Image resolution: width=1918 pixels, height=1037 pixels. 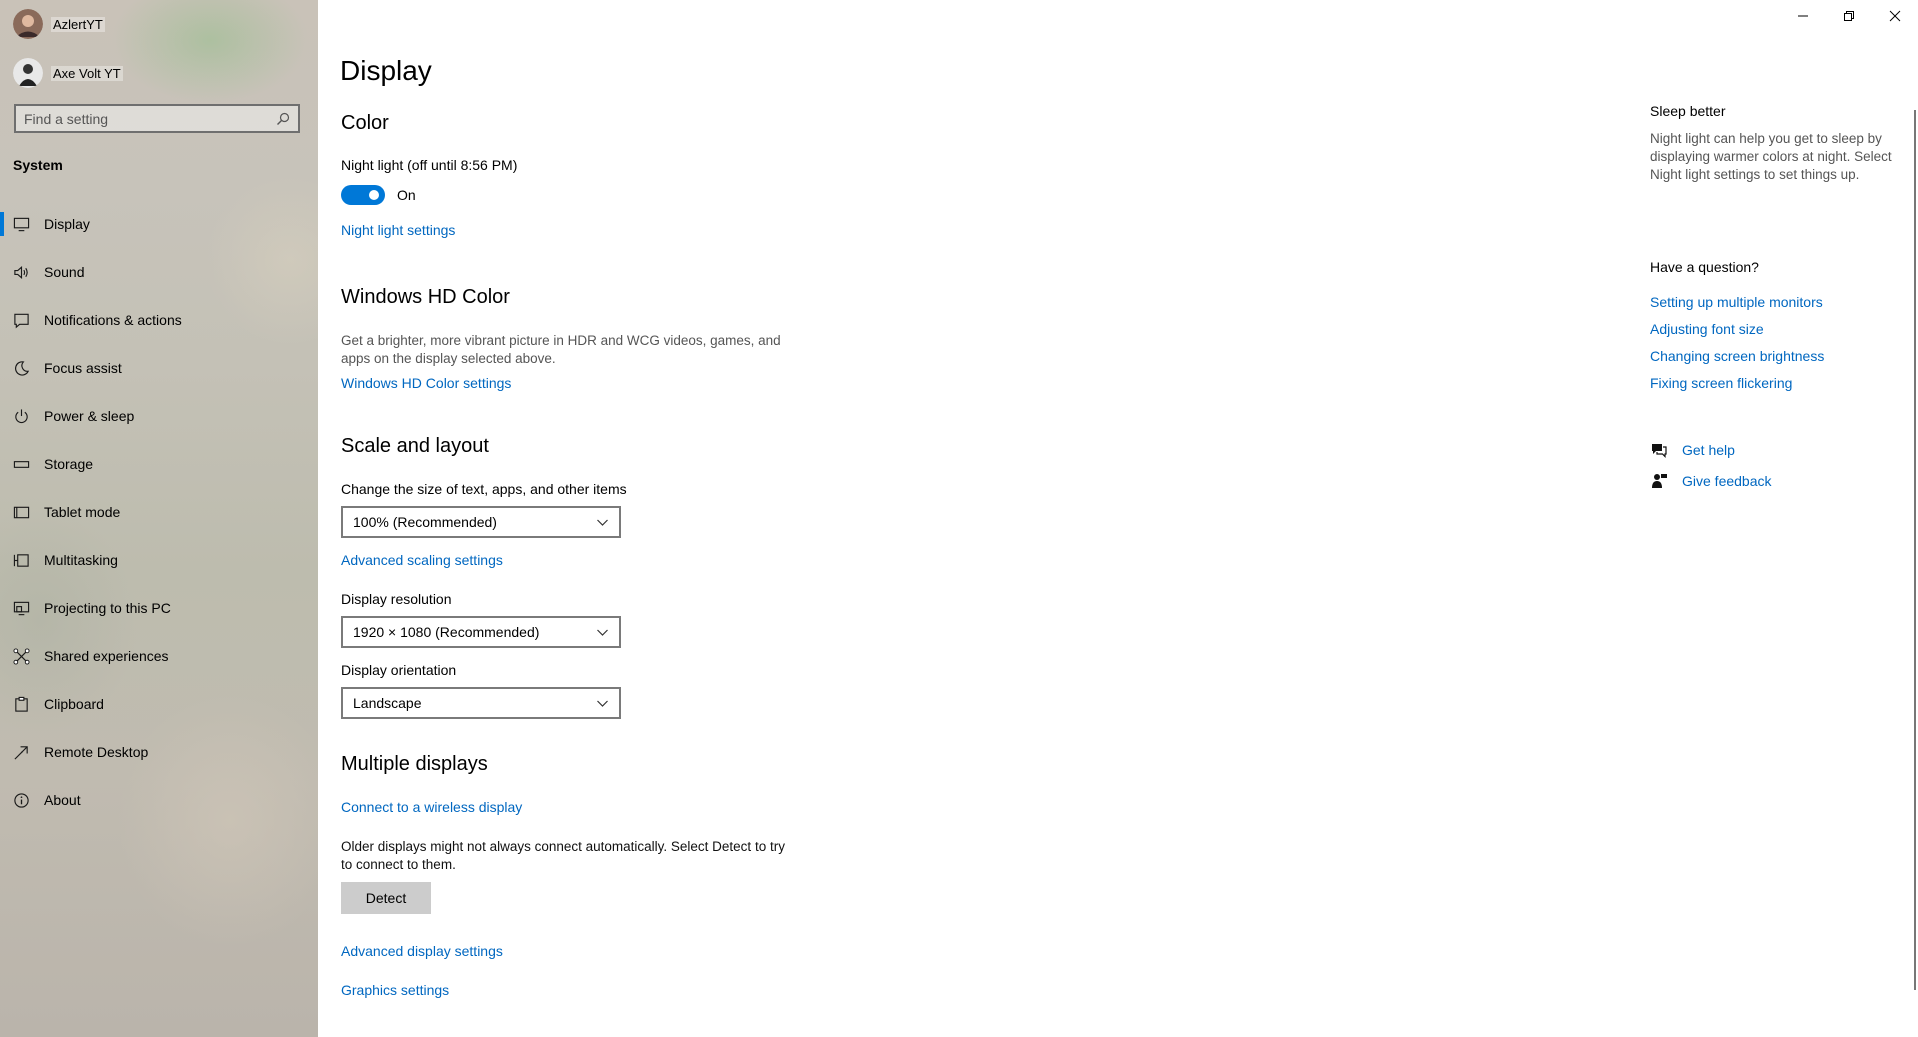 What do you see at coordinates (83, 368) in the screenshot?
I see `sidebar-item-label: Focus assist` at bounding box center [83, 368].